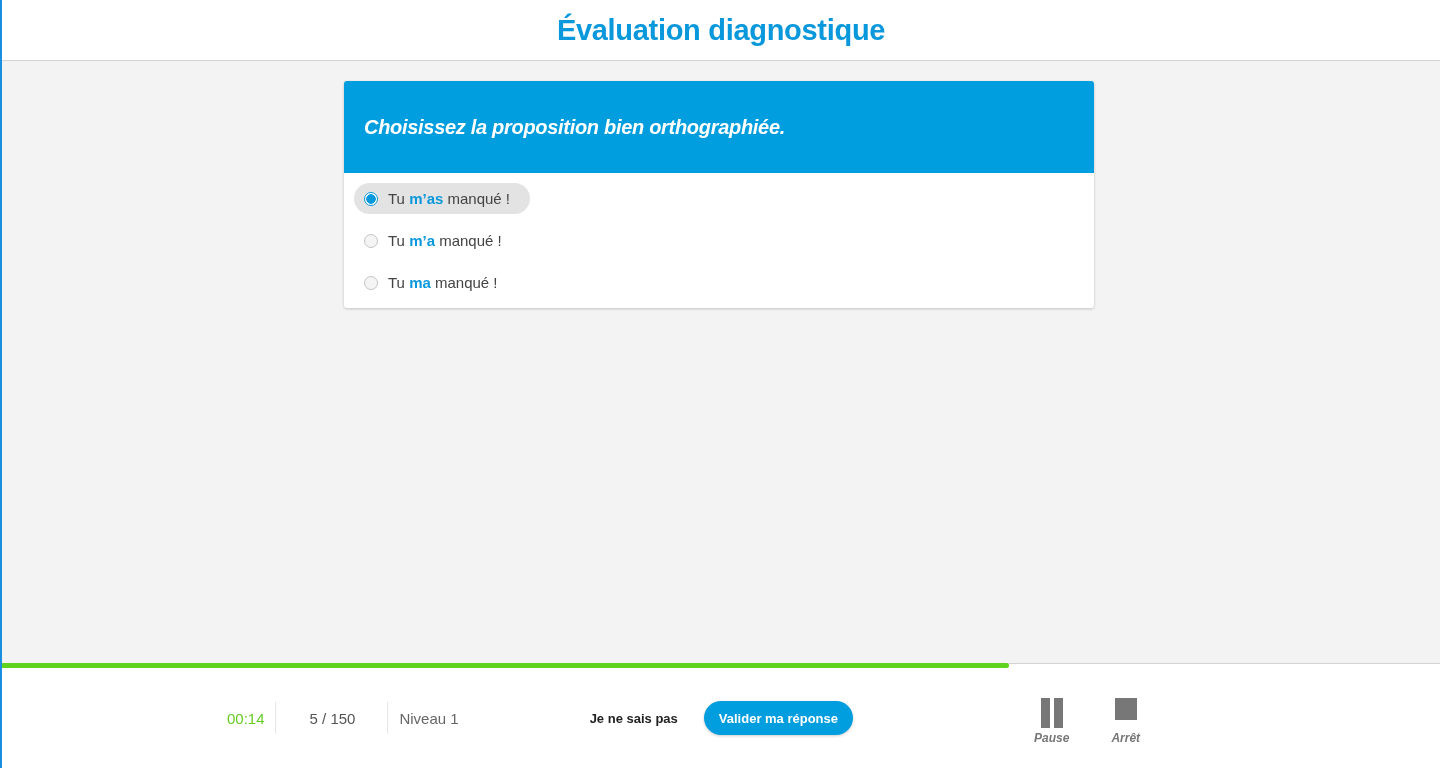  I want to click on timer-text: 00:14, so click(246, 718).